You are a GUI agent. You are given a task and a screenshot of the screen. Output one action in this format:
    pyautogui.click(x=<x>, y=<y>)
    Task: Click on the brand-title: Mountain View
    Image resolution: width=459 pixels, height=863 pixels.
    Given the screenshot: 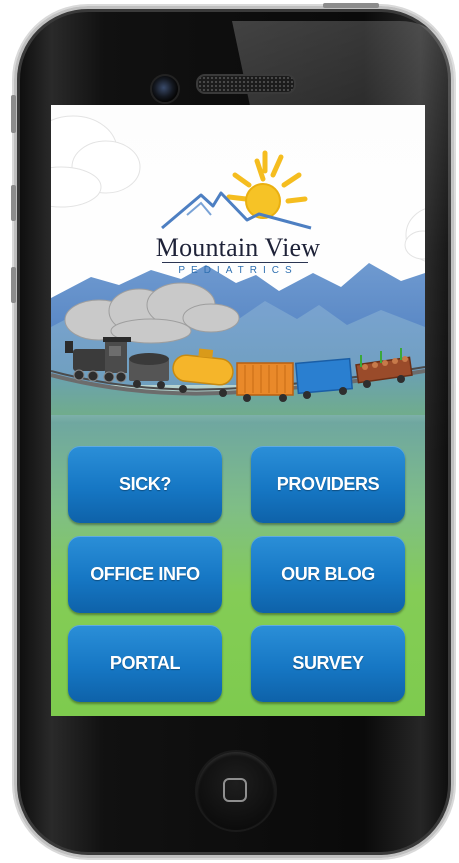 What is the action you would take?
    pyautogui.click(x=238, y=247)
    